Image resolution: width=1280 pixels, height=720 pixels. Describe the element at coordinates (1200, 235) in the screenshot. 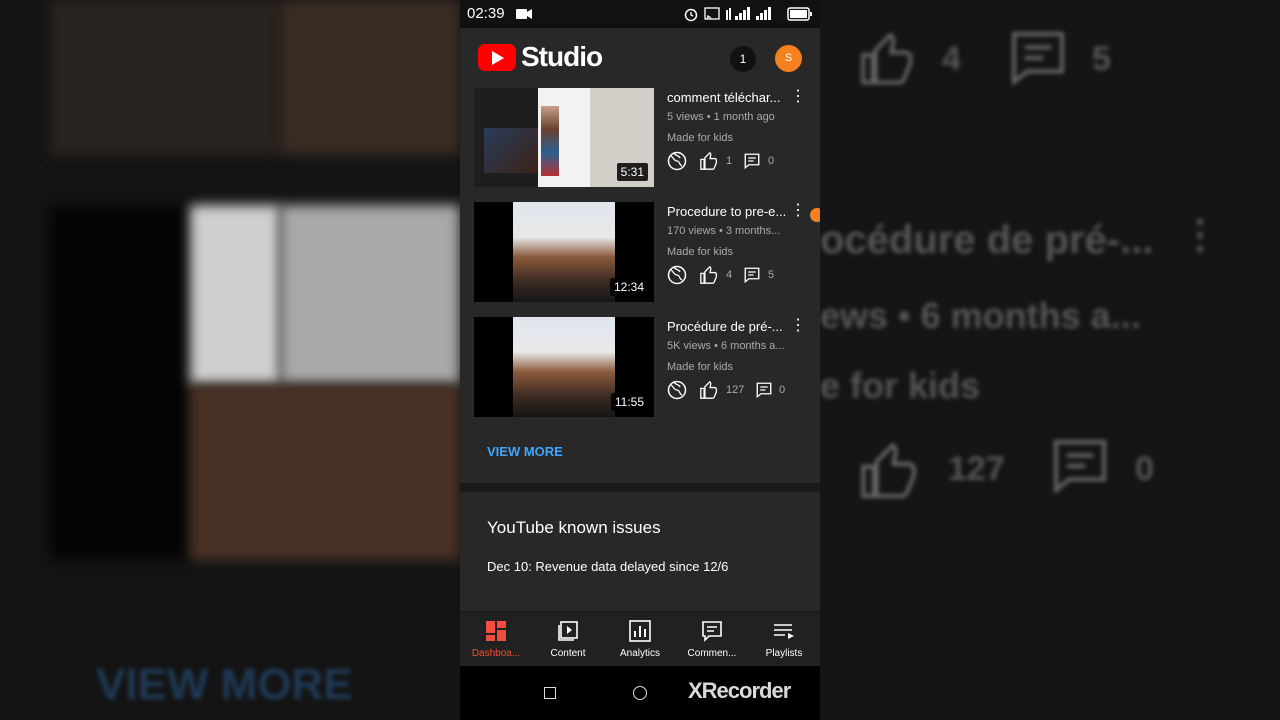

I see `background-kebab-icon: ⋮` at that location.